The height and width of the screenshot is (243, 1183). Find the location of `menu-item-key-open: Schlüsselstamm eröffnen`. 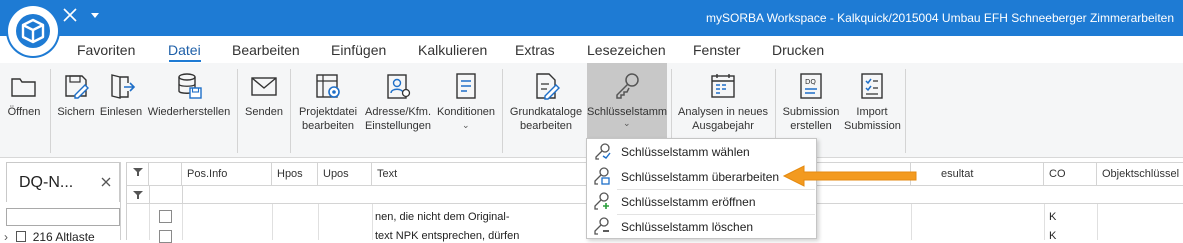

menu-item-key-open: Schlüsselstamm eröffnen is located at coordinates (701, 201).